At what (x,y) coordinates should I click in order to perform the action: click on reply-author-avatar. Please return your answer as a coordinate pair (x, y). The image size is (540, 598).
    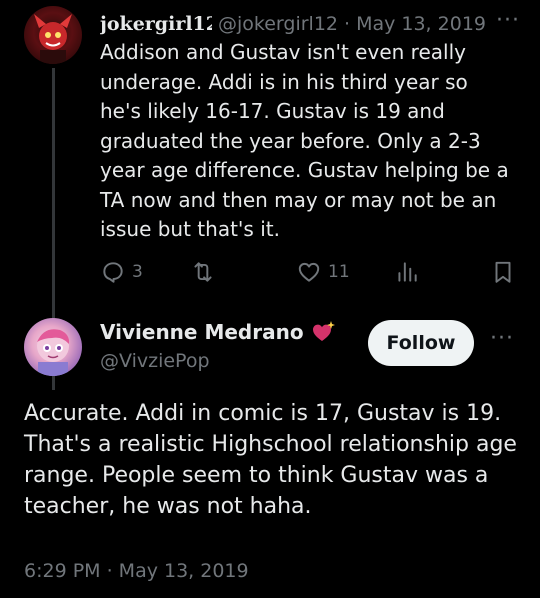
    Looking at the image, I should click on (53, 35).